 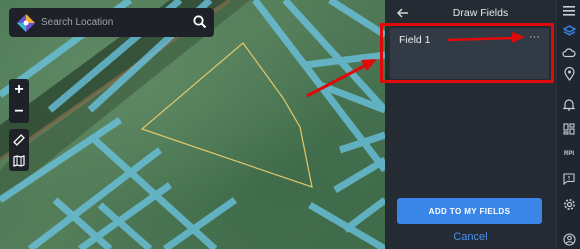 I want to click on zoom-controls: + −, so click(x=19, y=101).